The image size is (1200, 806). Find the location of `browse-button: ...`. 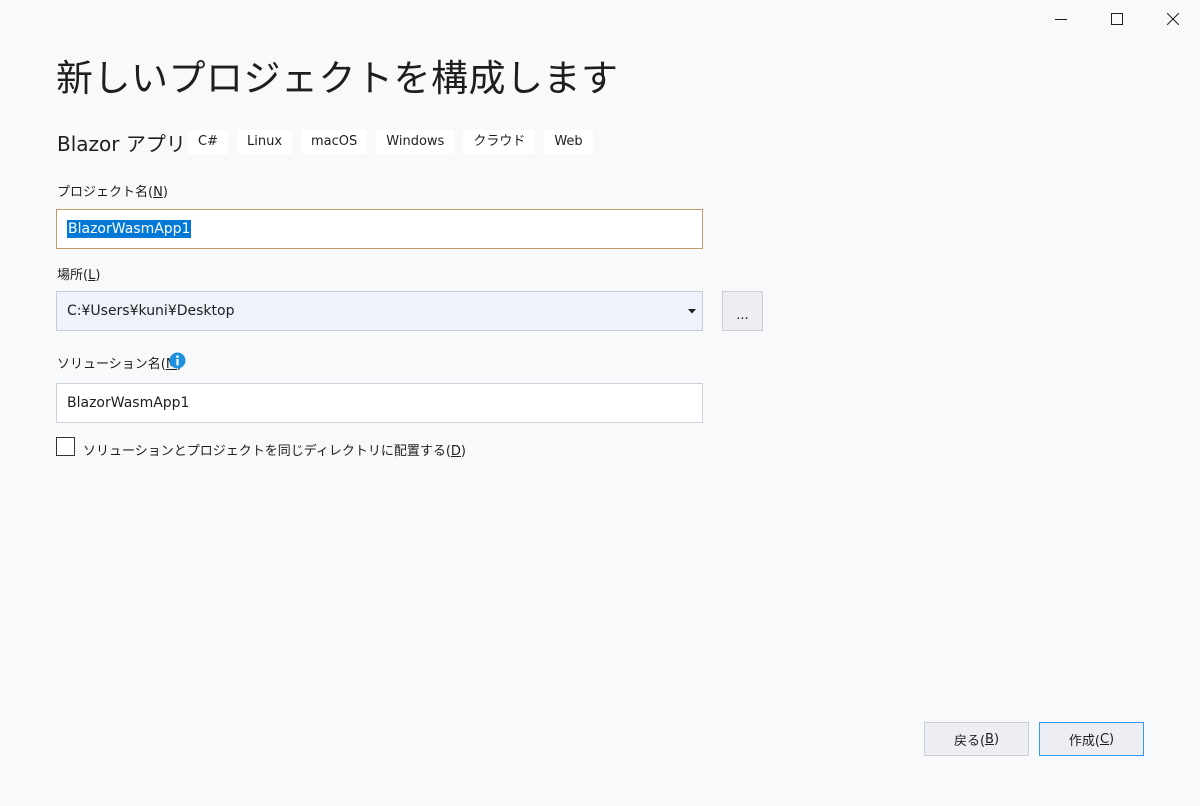

browse-button: ... is located at coordinates (742, 311).